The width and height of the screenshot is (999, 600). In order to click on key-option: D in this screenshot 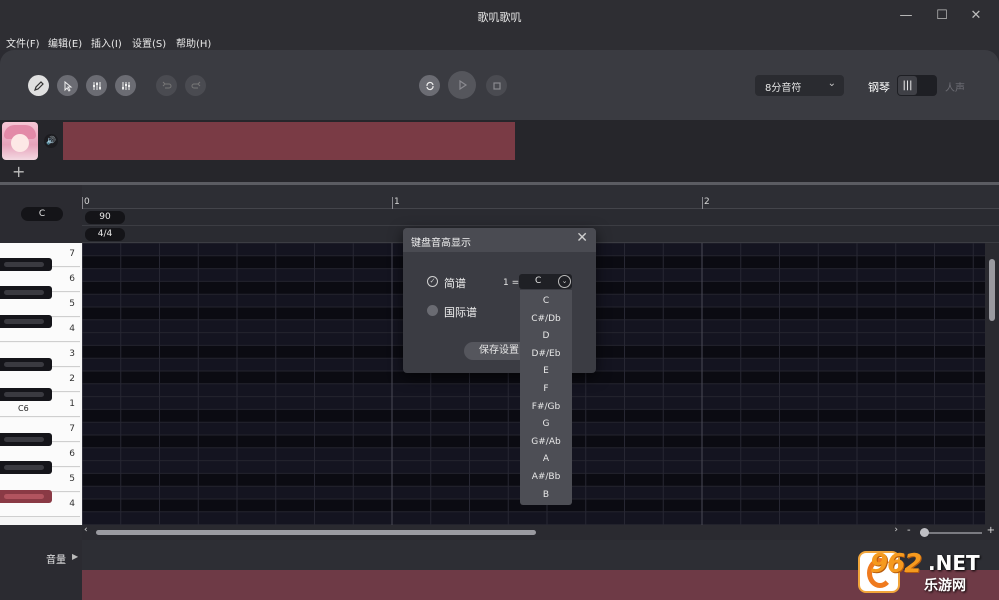, I will do `click(546, 336)`.